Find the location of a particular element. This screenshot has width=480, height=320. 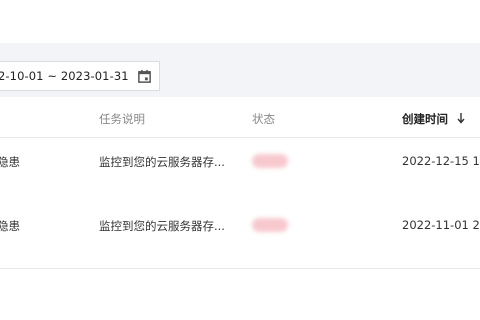

calendar-icon is located at coordinates (144, 76).